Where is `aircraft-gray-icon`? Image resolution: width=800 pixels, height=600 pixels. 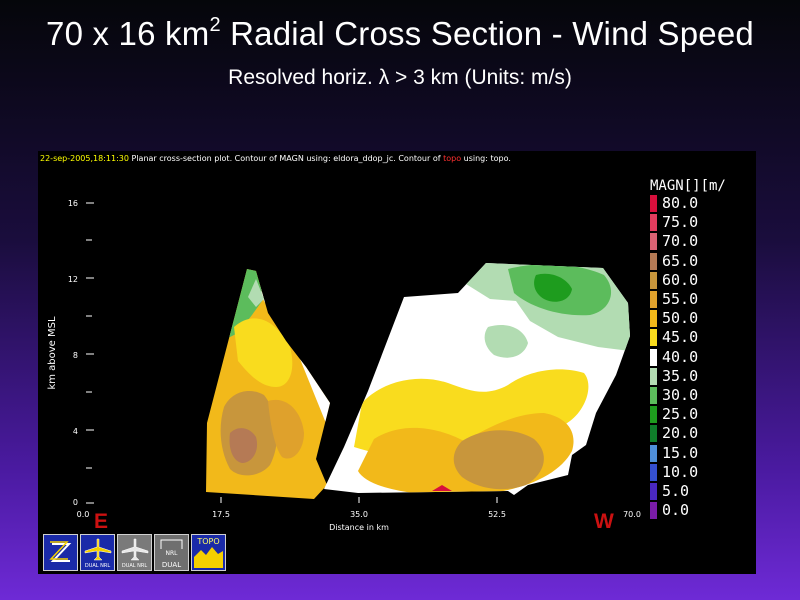
aircraft-gray-icon is located at coordinates (135, 549).